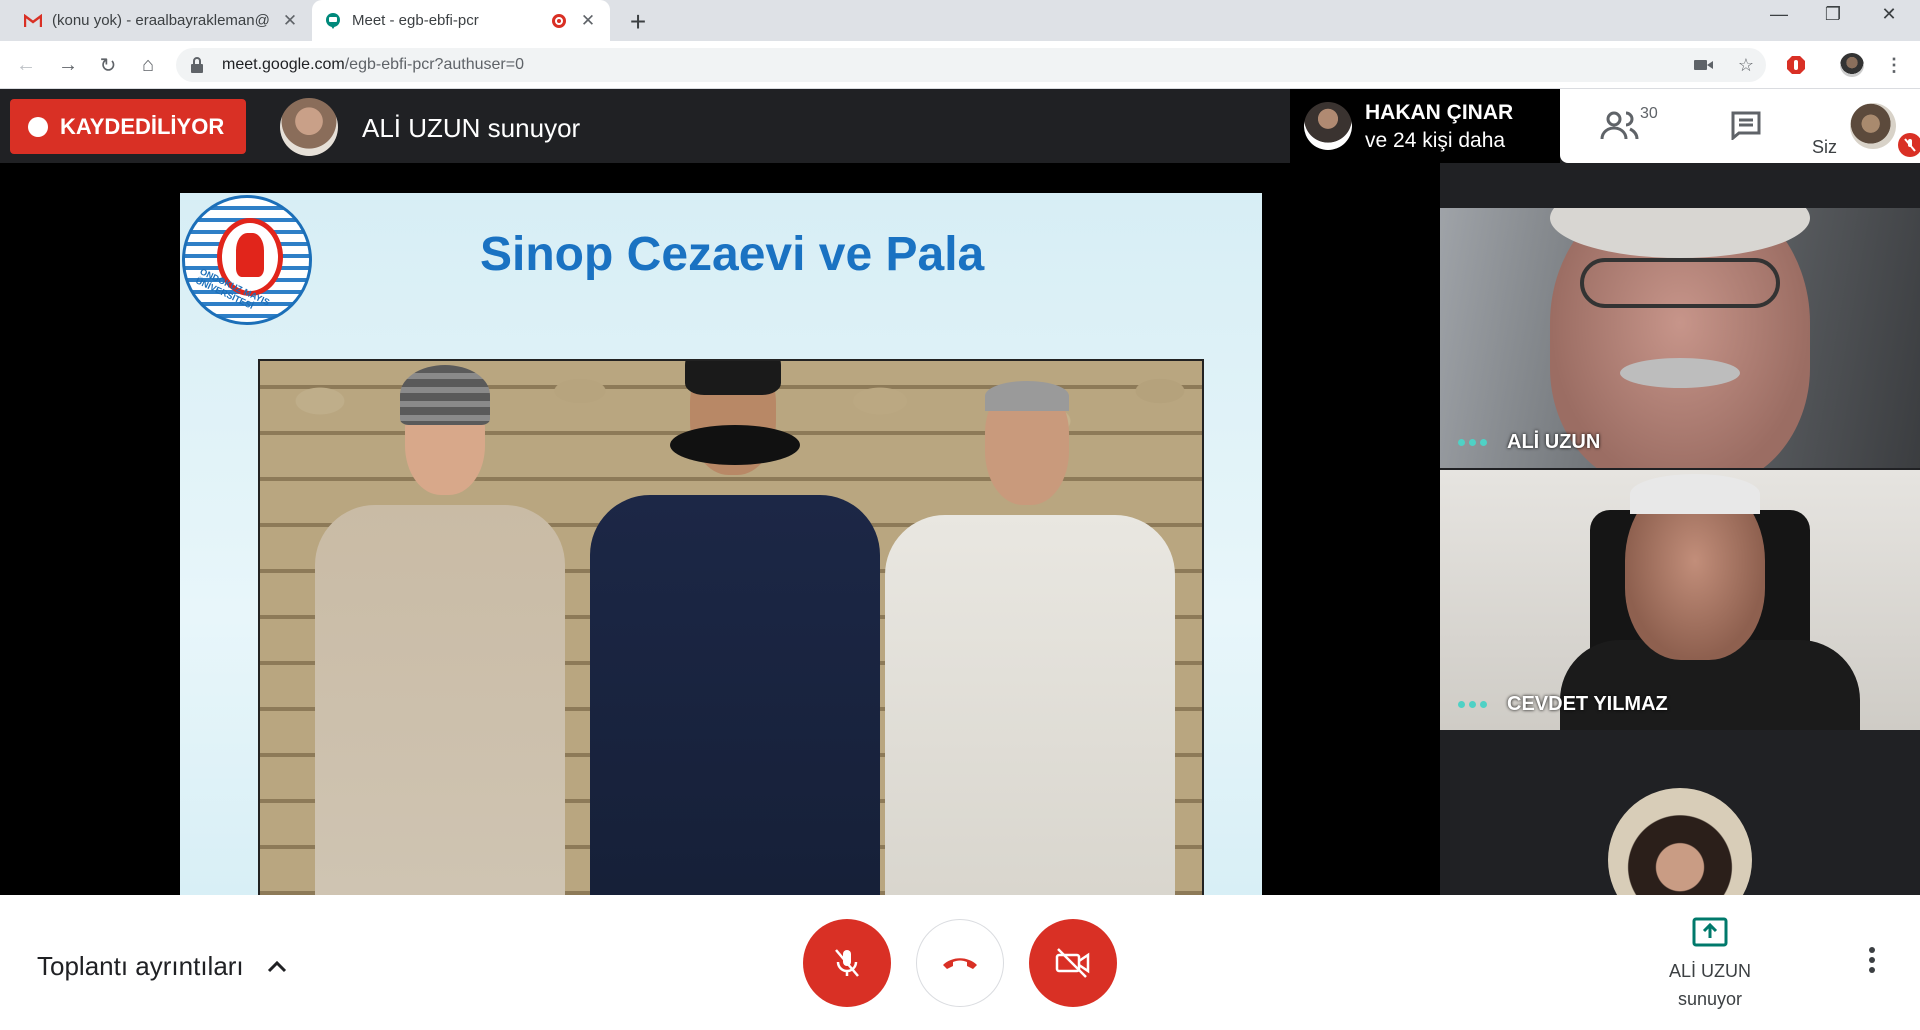 The height and width of the screenshot is (1030, 1920). Describe the element at coordinates (1425, 126) in the screenshot. I see `participants-preview: HAKAN ÇINAR ve 24 kişi daha` at that location.